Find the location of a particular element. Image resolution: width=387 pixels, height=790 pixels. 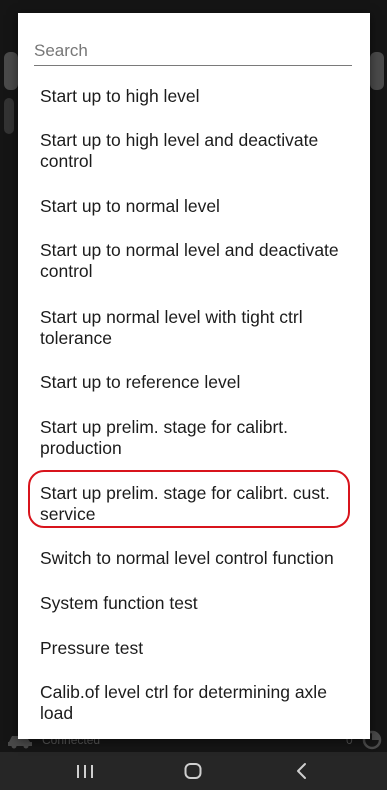

back-icon is located at coordinates (302, 771).